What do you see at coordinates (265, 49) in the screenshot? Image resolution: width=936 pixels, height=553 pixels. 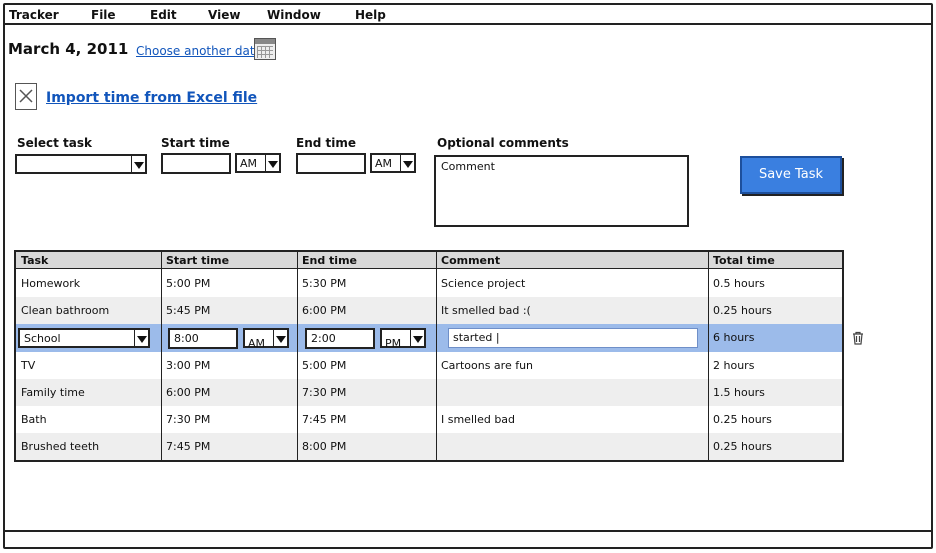 I see `calendar-icon` at bounding box center [265, 49].